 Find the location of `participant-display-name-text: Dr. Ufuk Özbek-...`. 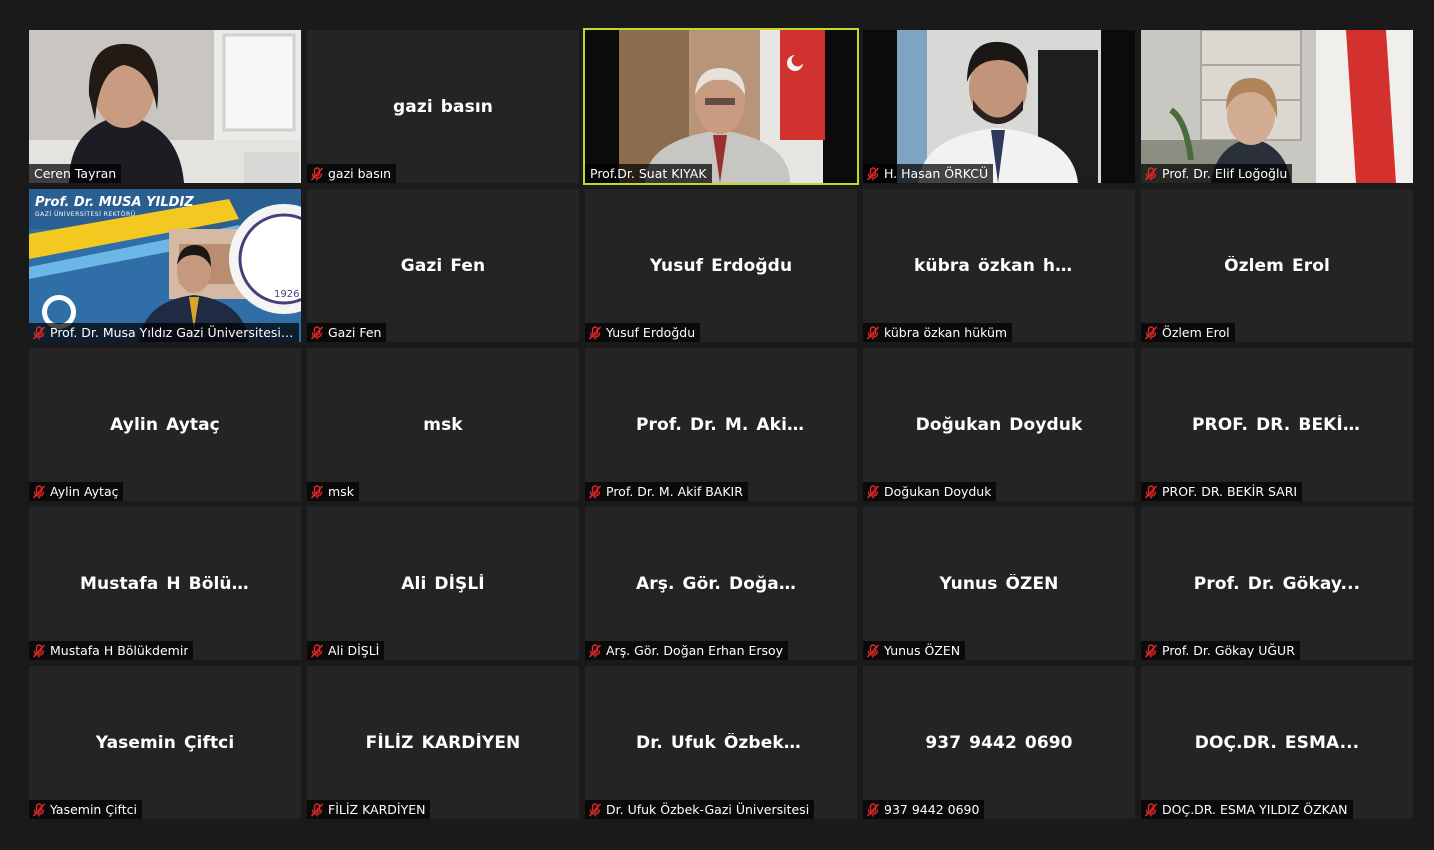

participant-display-name-text: Dr. Ufuk Özbek-... is located at coordinates (721, 742).